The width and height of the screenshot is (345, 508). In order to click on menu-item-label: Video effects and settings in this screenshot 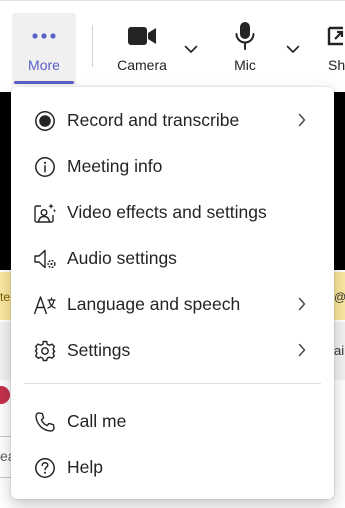, I will do `click(167, 211)`.